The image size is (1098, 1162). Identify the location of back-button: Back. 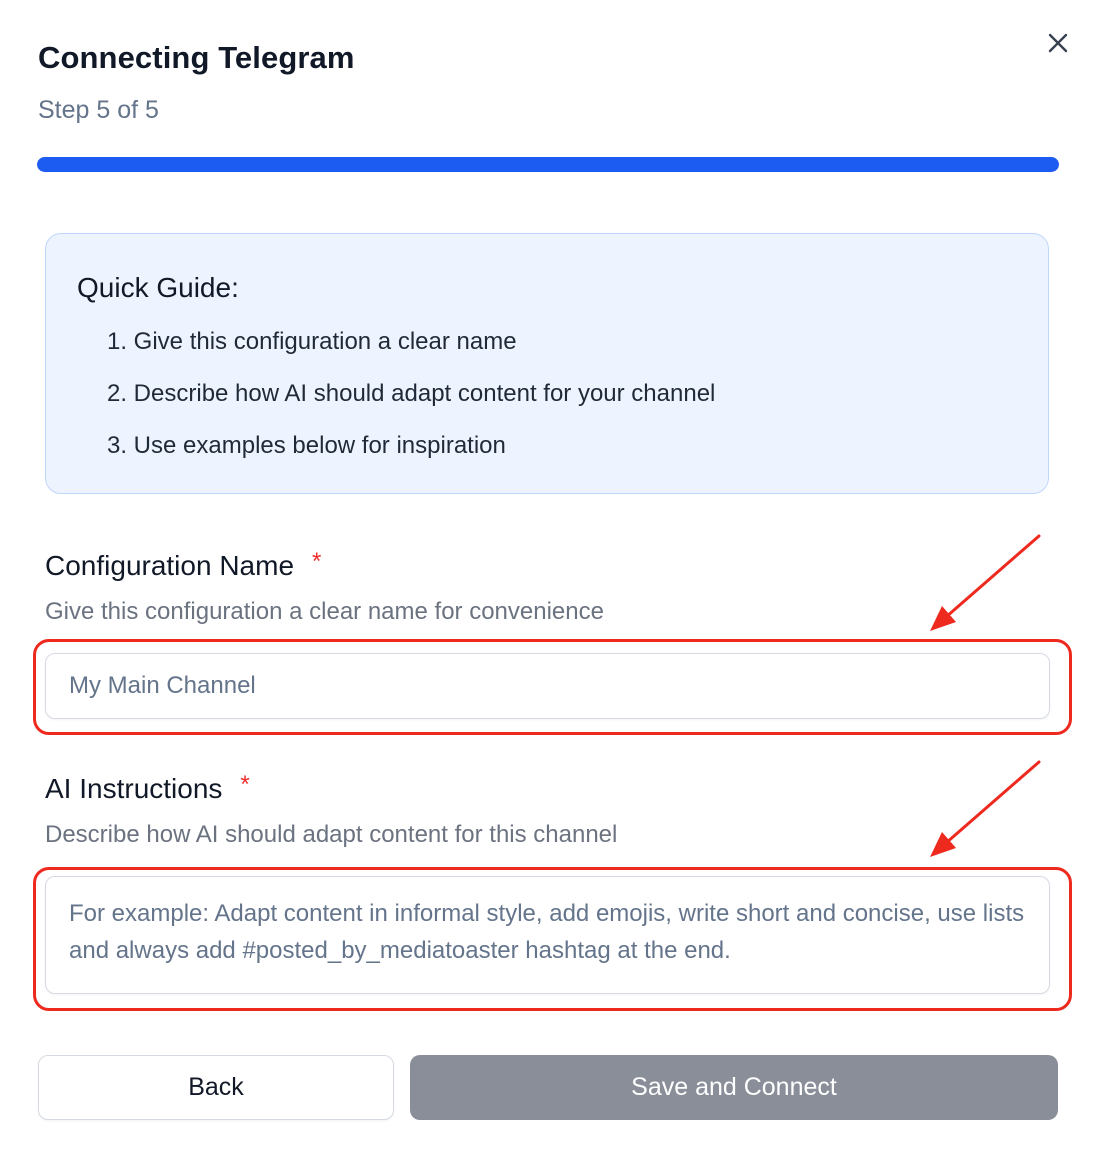
(216, 1087).